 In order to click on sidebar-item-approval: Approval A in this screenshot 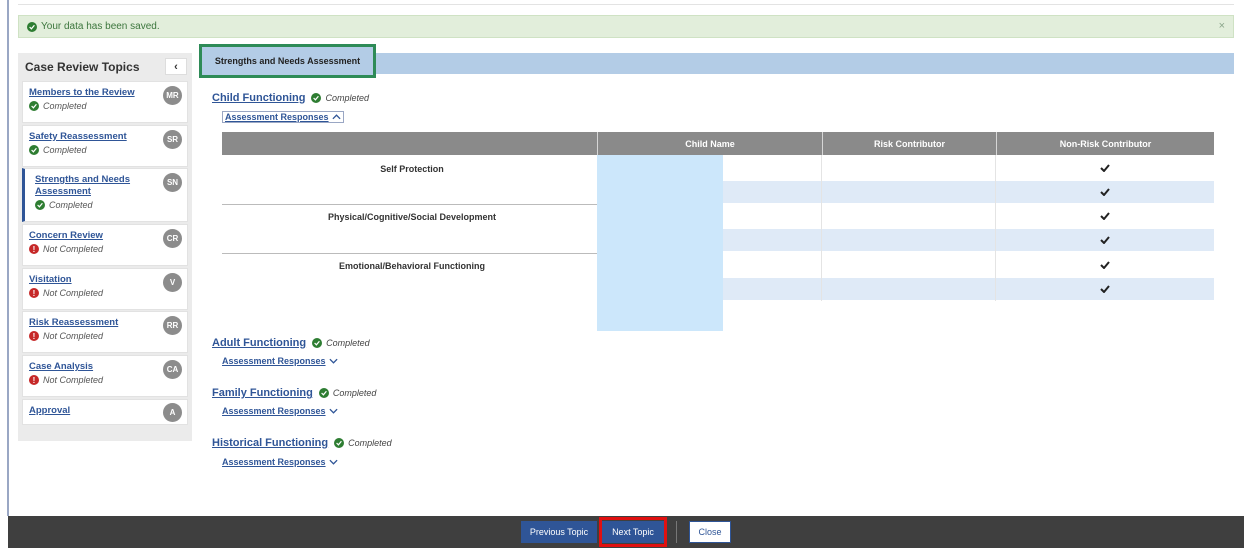, I will do `click(105, 412)`.